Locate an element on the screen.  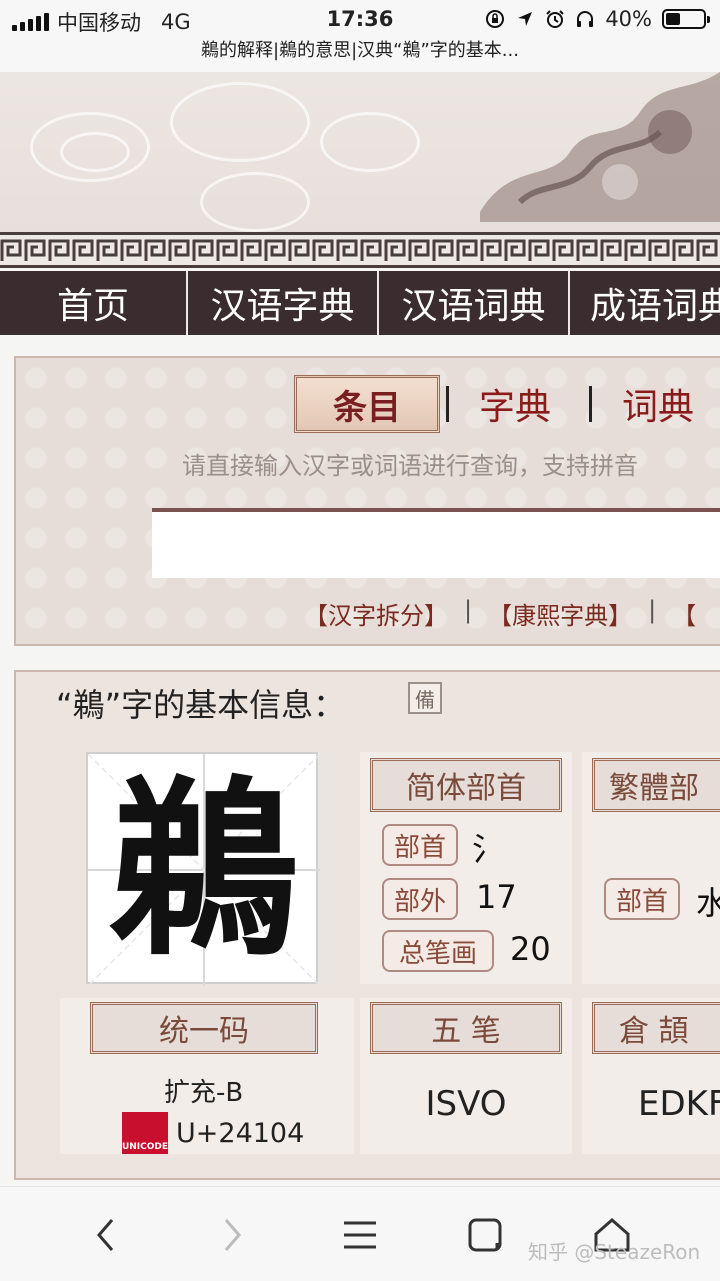
wubi-header: 五 笔 is located at coordinates (466, 1028).